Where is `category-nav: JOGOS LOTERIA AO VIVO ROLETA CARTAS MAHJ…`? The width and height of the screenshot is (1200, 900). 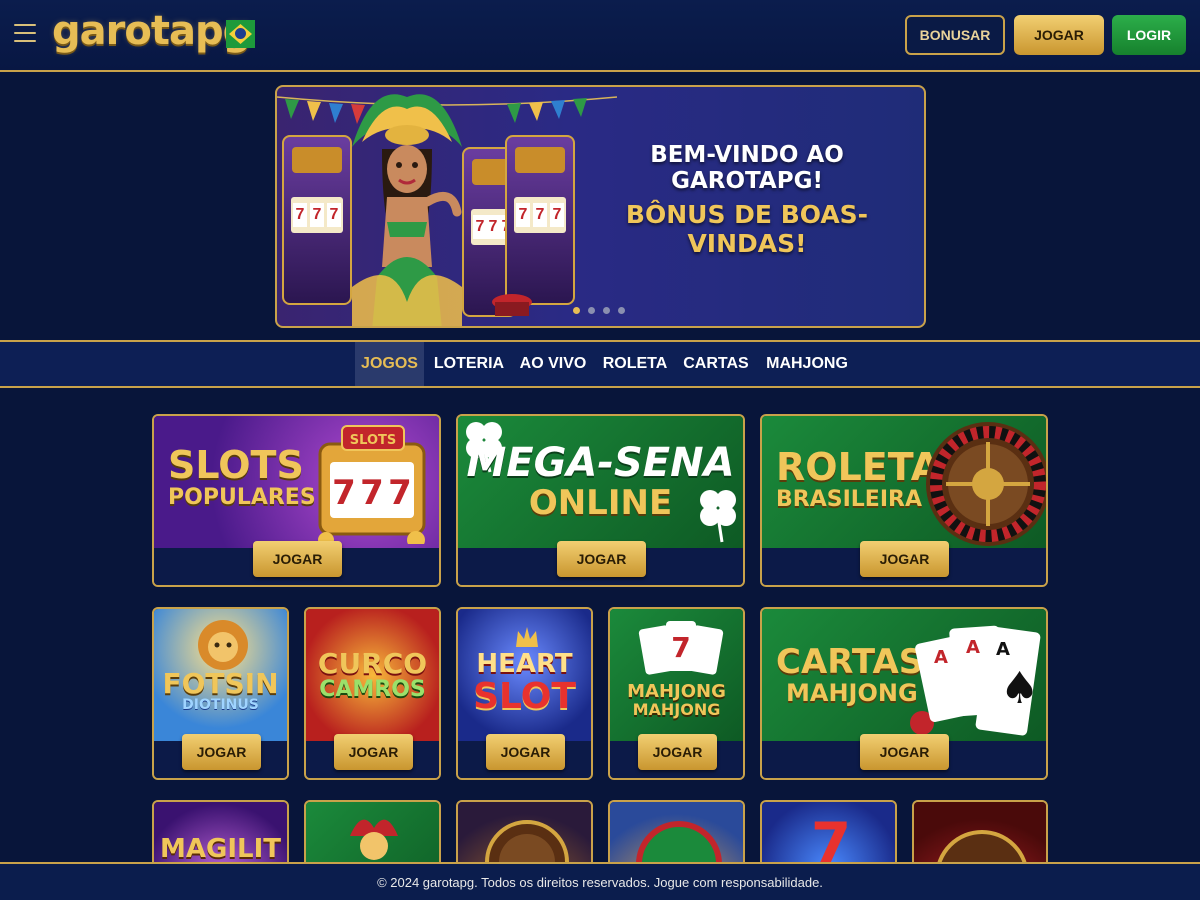
category-nav: JOGOS LOTERIA AO VIVO ROLETA CARTAS MAHJ… is located at coordinates (600, 364).